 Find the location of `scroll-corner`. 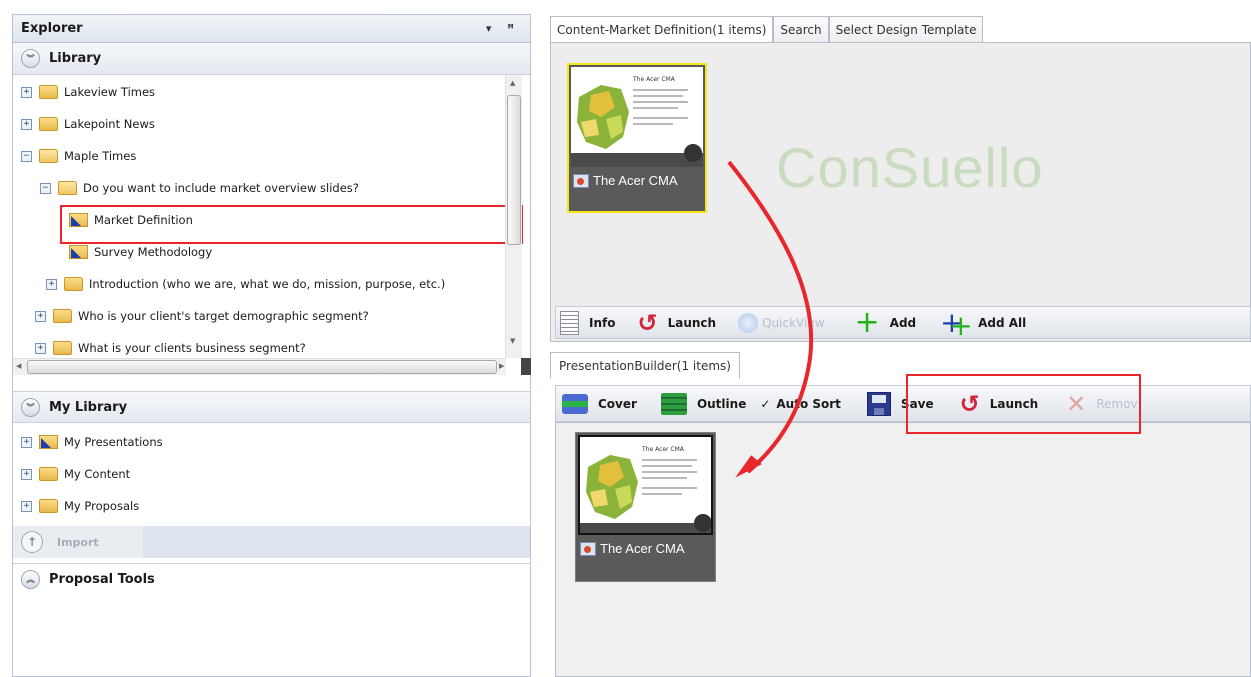

scroll-corner is located at coordinates (526, 366).